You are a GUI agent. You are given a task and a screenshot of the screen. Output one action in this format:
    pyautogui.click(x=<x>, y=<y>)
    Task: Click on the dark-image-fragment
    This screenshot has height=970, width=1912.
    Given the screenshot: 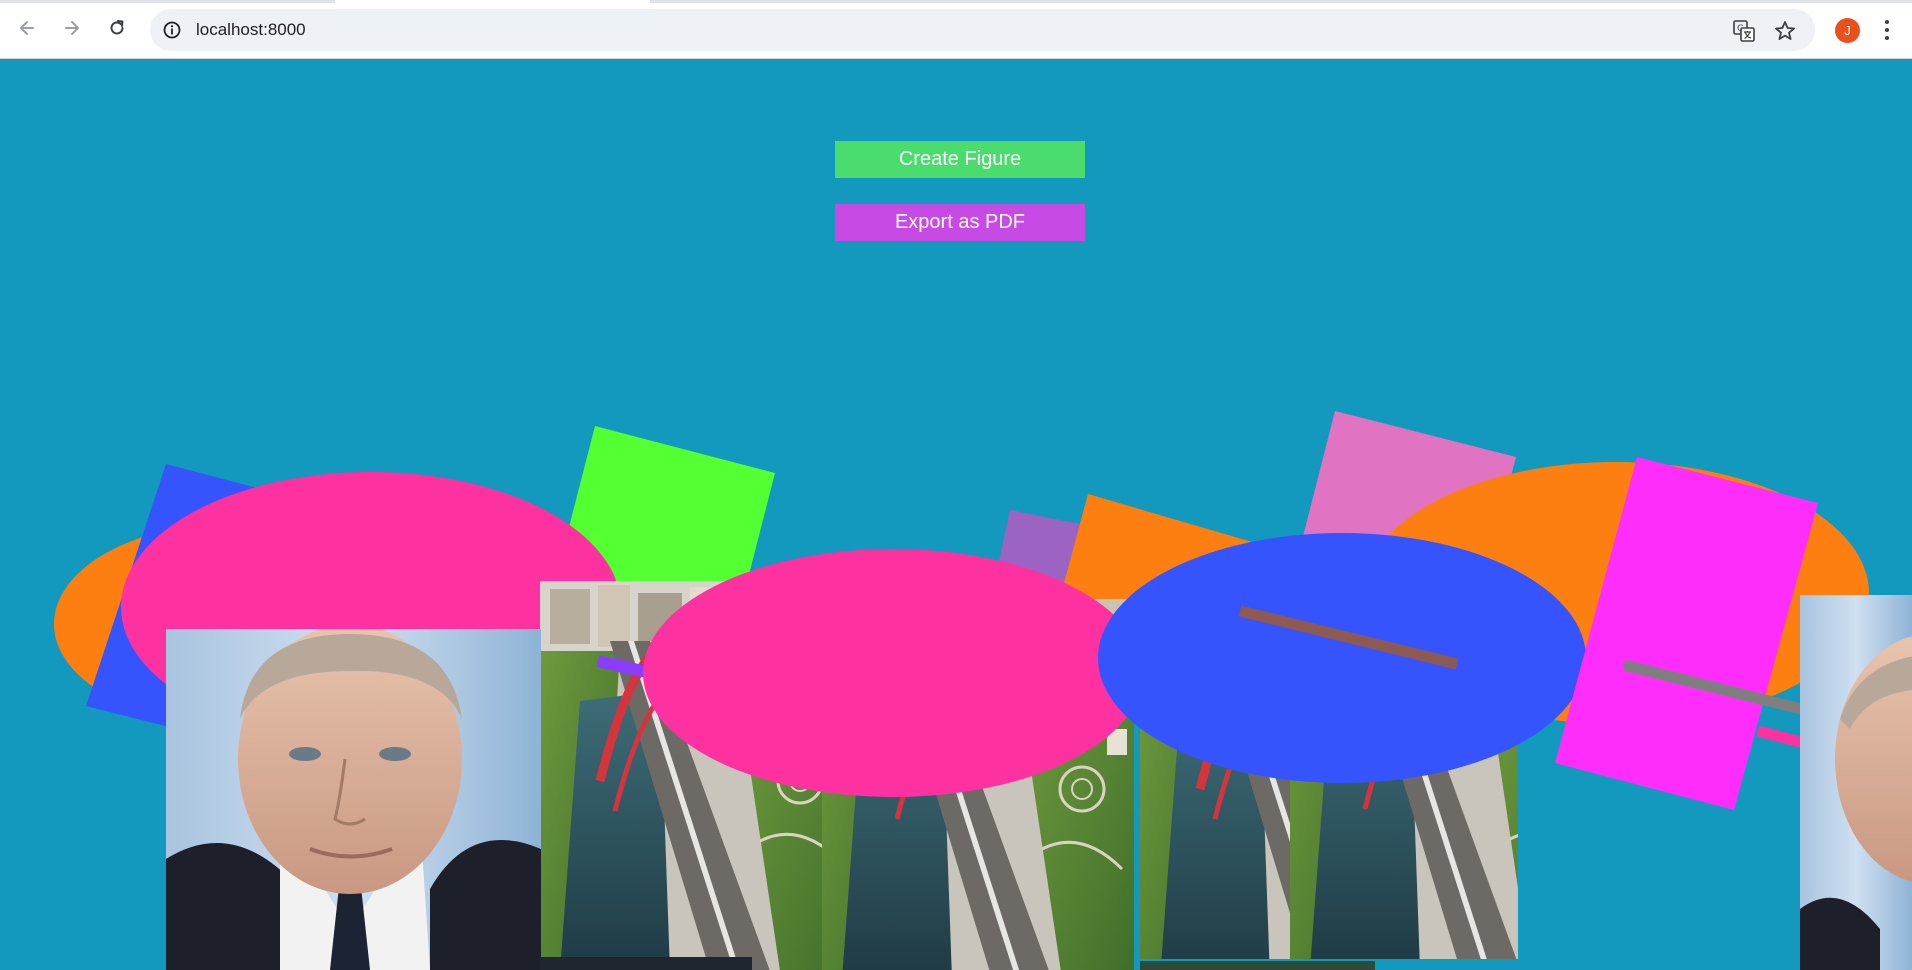 What is the action you would take?
    pyautogui.click(x=646, y=963)
    